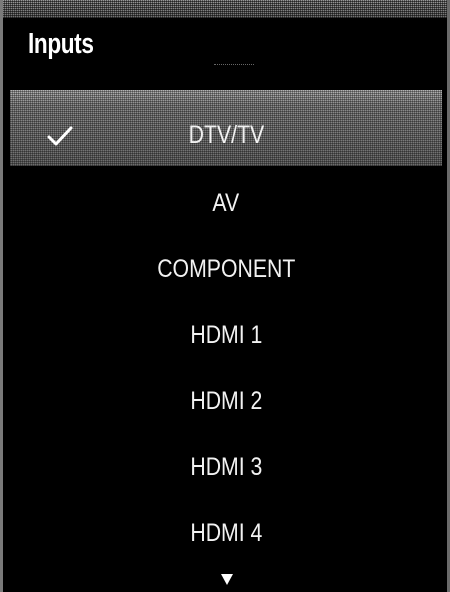 This screenshot has width=450, height=592. Describe the element at coordinates (226, 97) in the screenshot. I see `list-header-bar` at that location.